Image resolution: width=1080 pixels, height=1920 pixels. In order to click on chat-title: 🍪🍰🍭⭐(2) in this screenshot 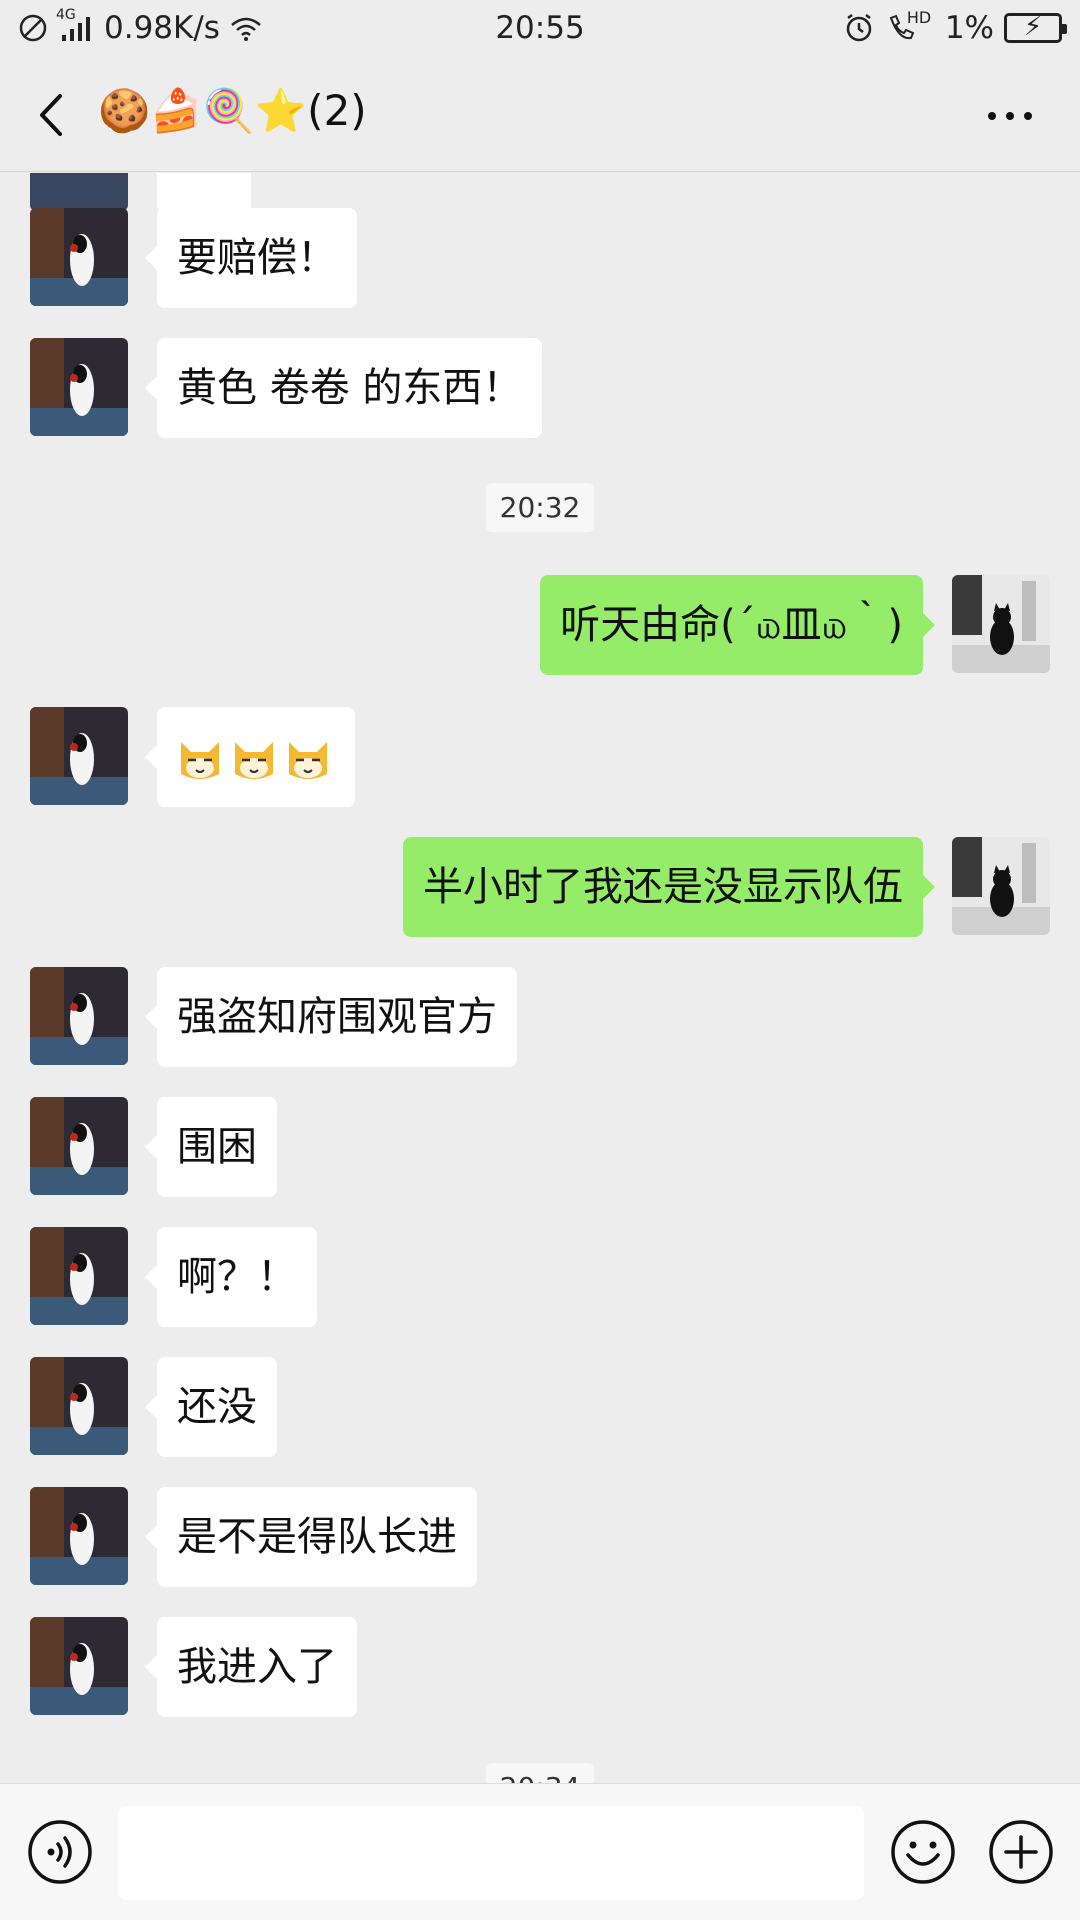, I will do `click(232, 110)`.